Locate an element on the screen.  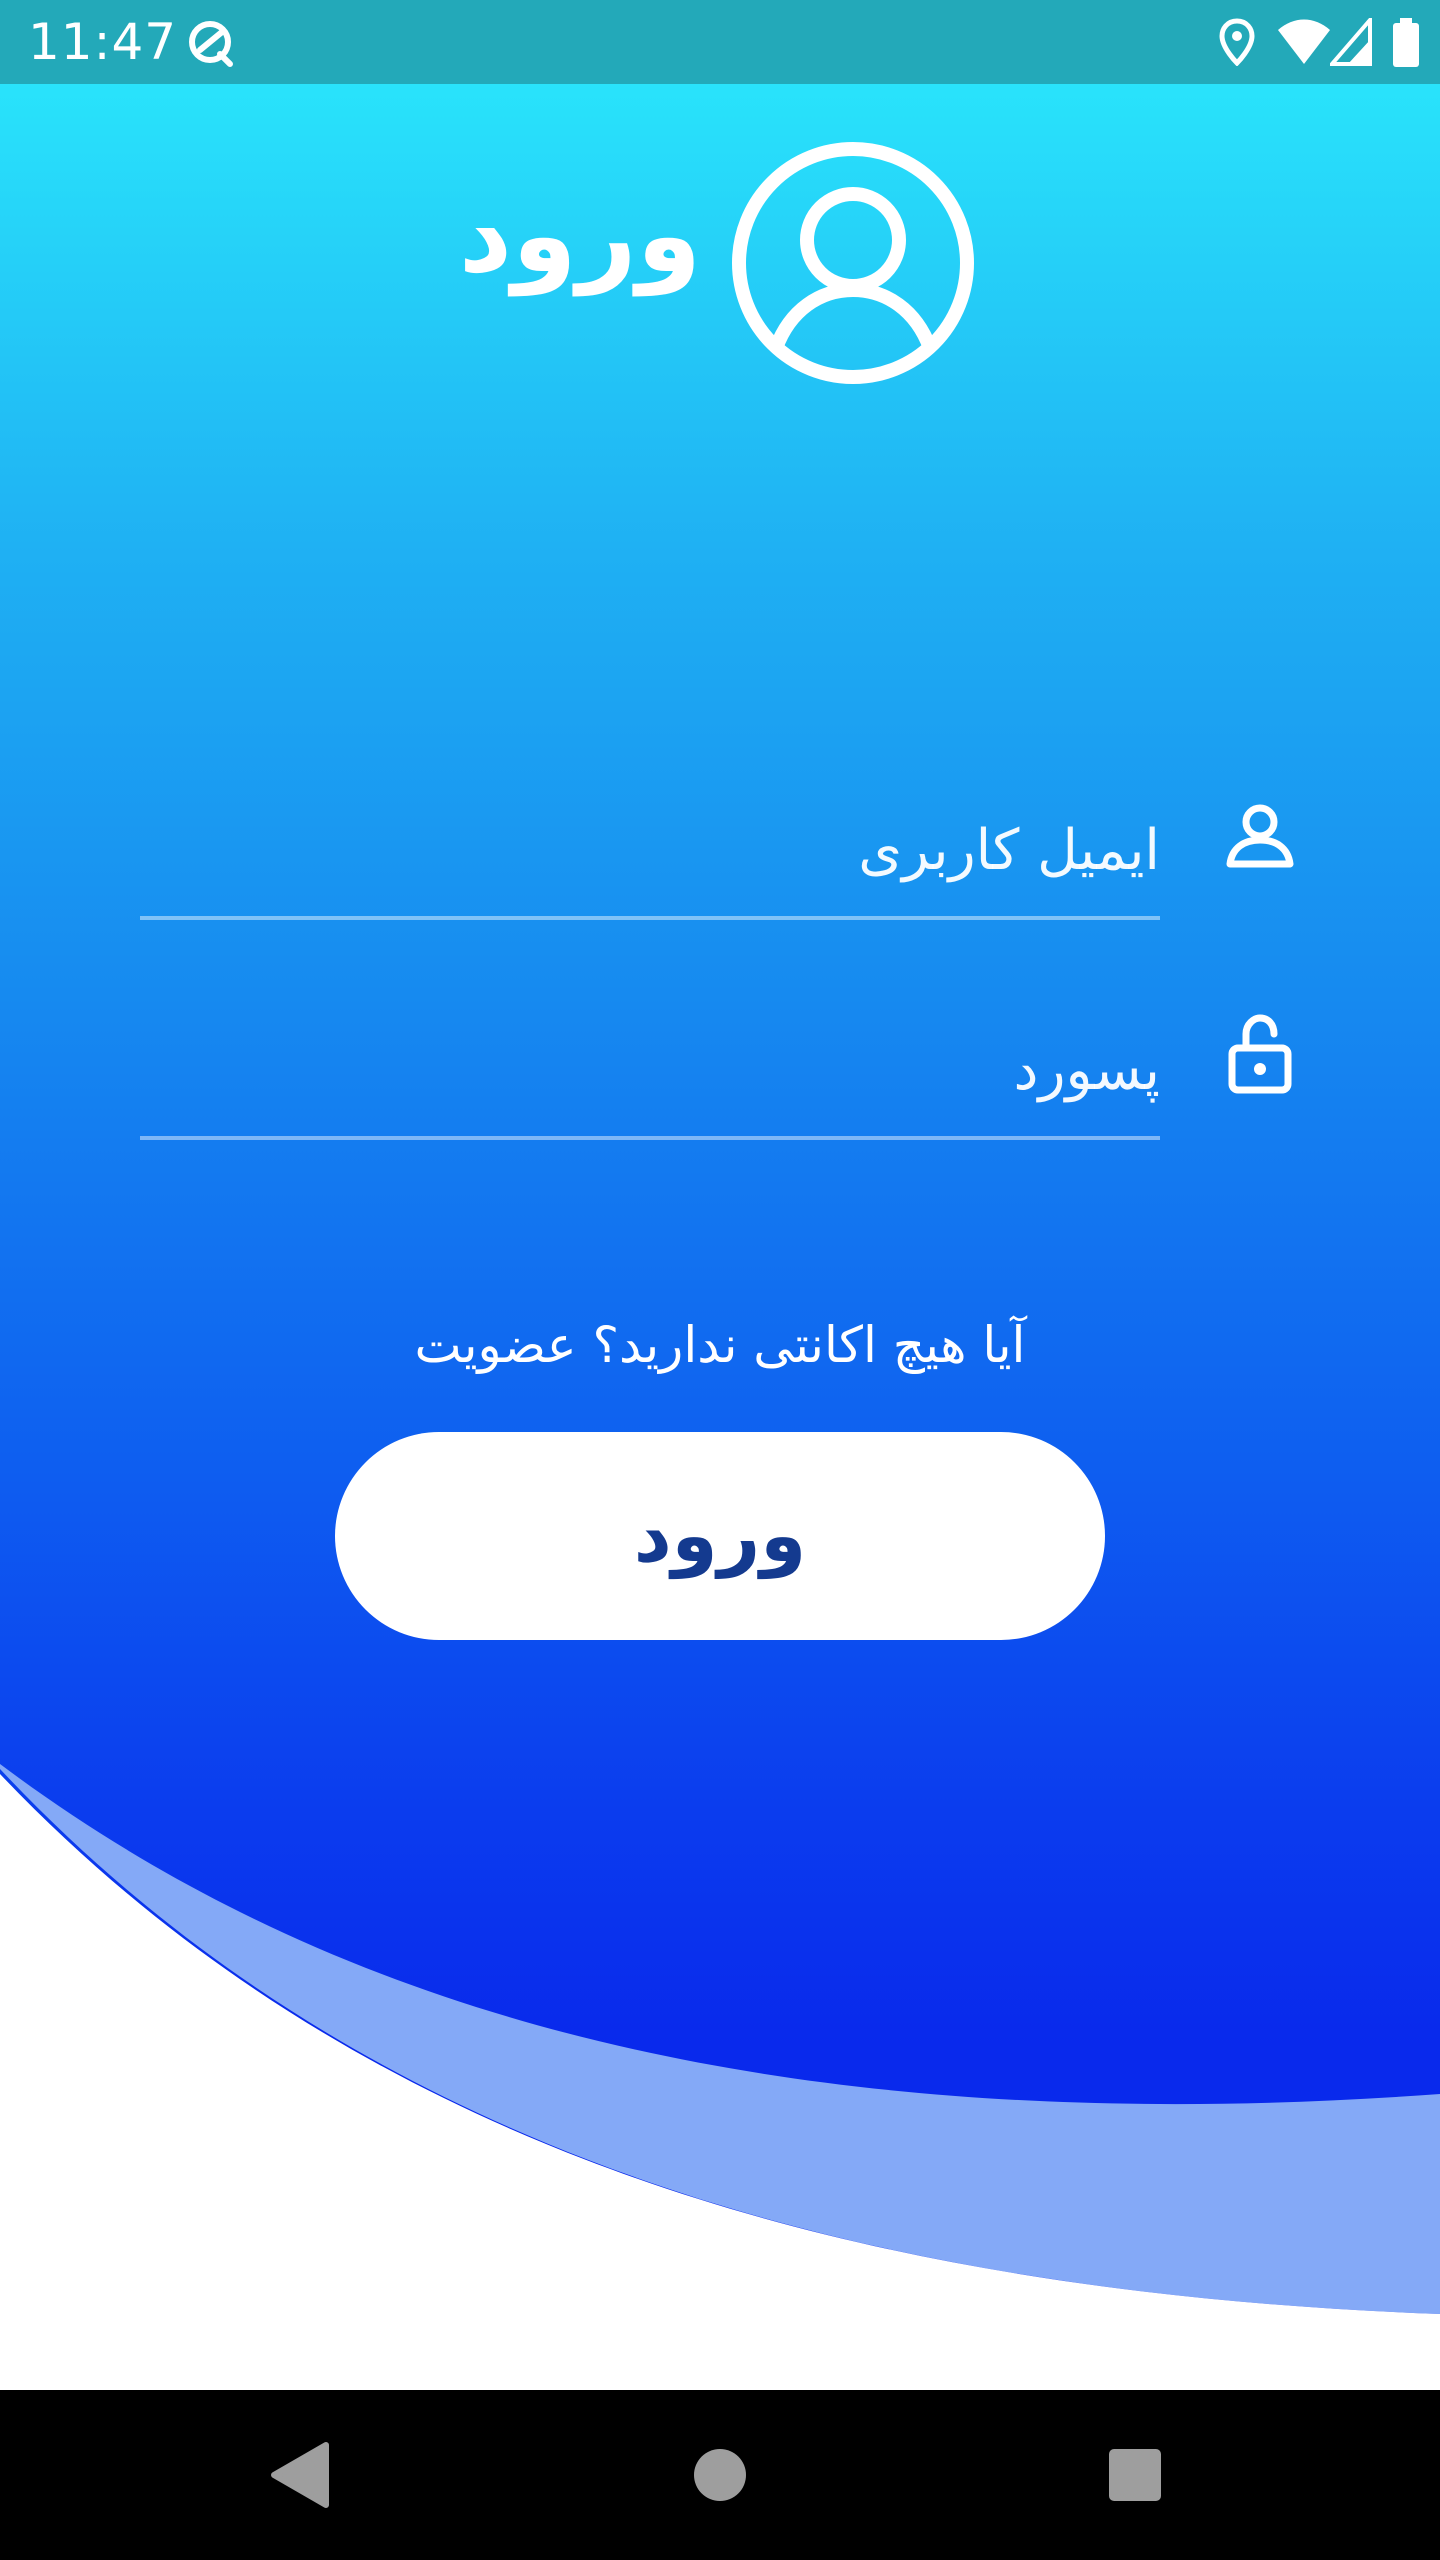
page-title: ورود is located at coordinates (580, 235).